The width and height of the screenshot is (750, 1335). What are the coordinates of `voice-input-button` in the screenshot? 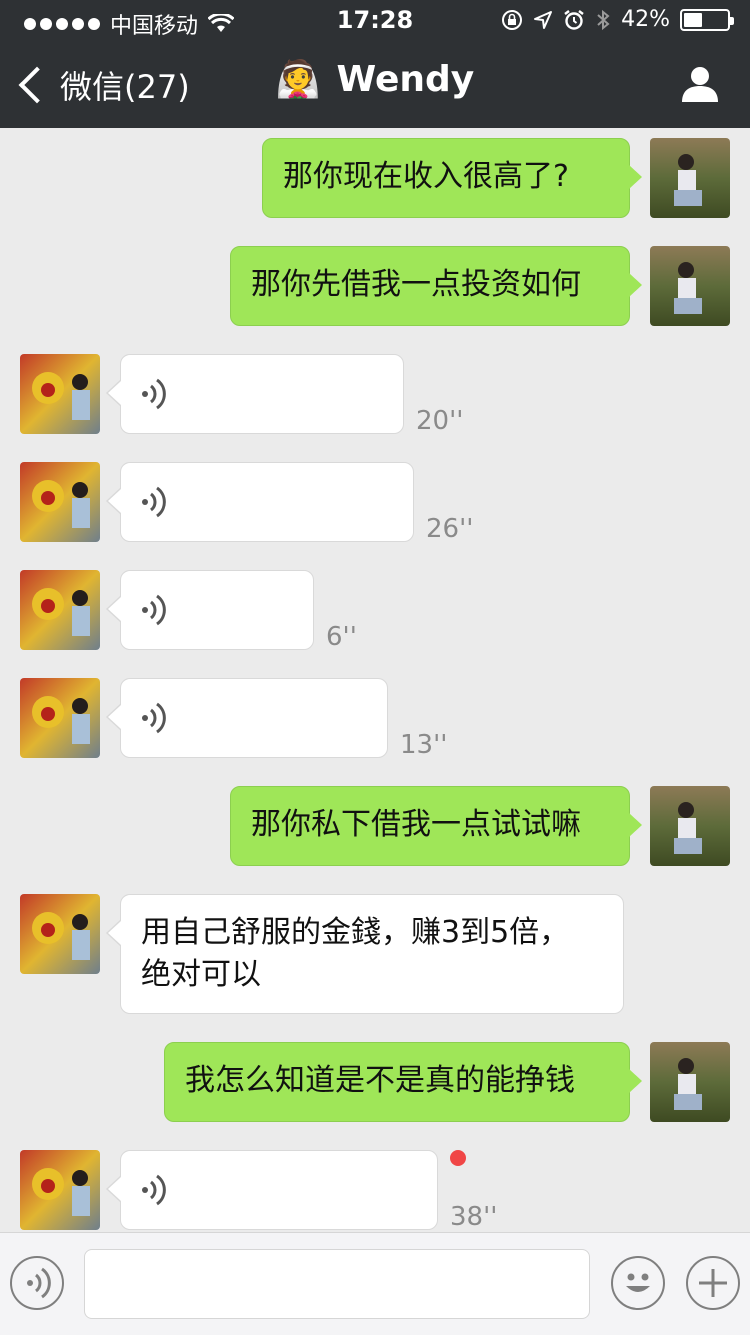 It's located at (37, 1283).